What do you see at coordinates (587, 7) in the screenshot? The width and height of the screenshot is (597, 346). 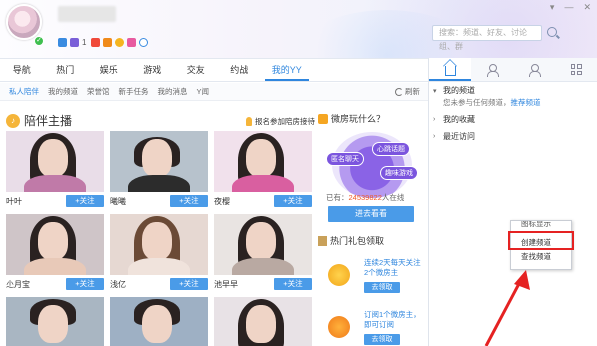 I see `close-button: ✕` at bounding box center [587, 7].